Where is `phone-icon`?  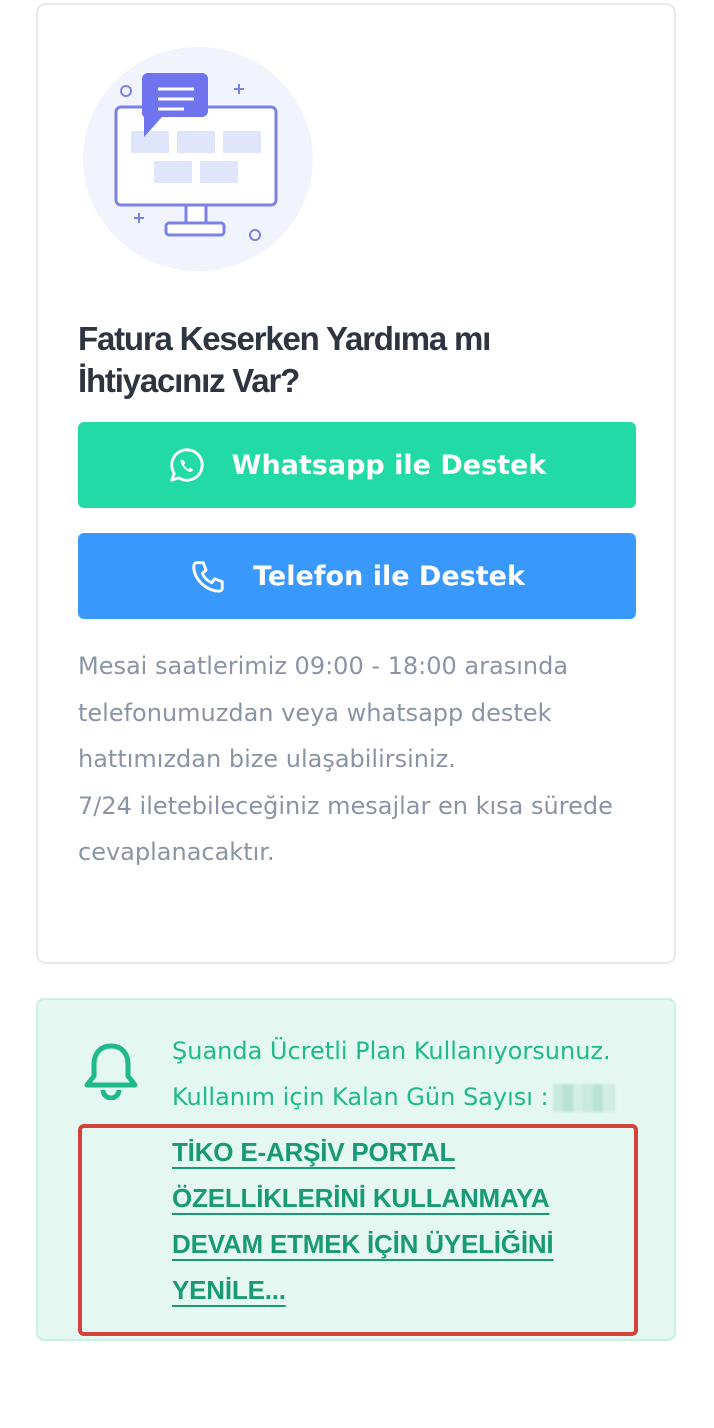
phone-icon is located at coordinates (208, 576).